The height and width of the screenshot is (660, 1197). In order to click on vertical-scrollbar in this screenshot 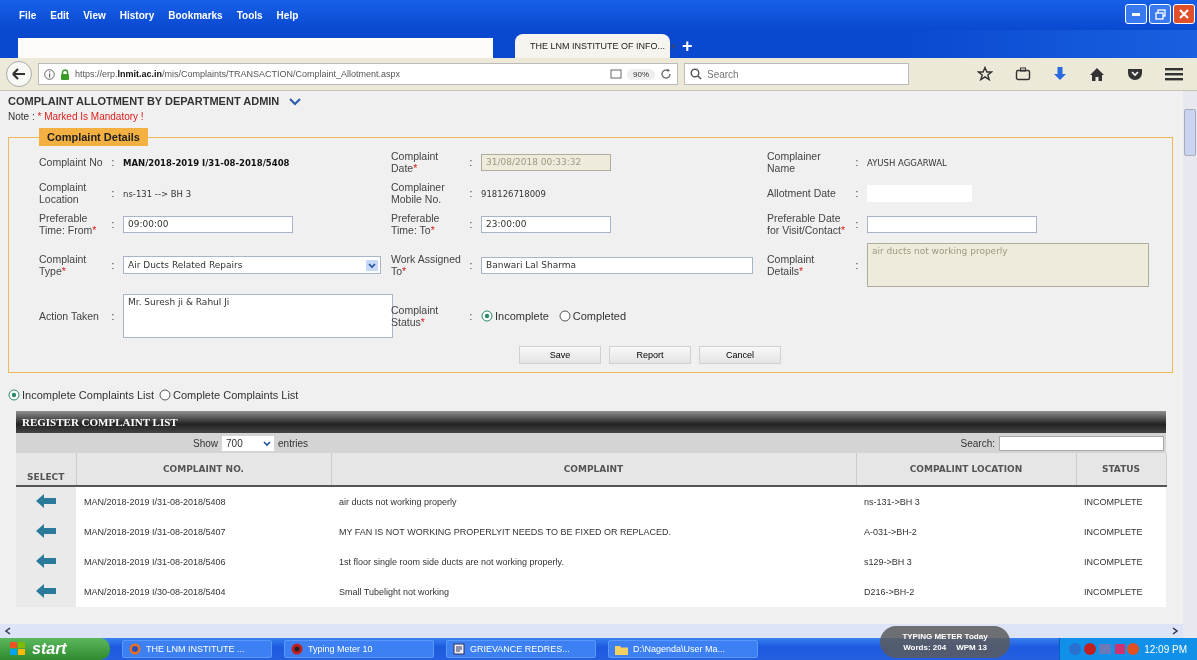, I will do `click(1190, 364)`.